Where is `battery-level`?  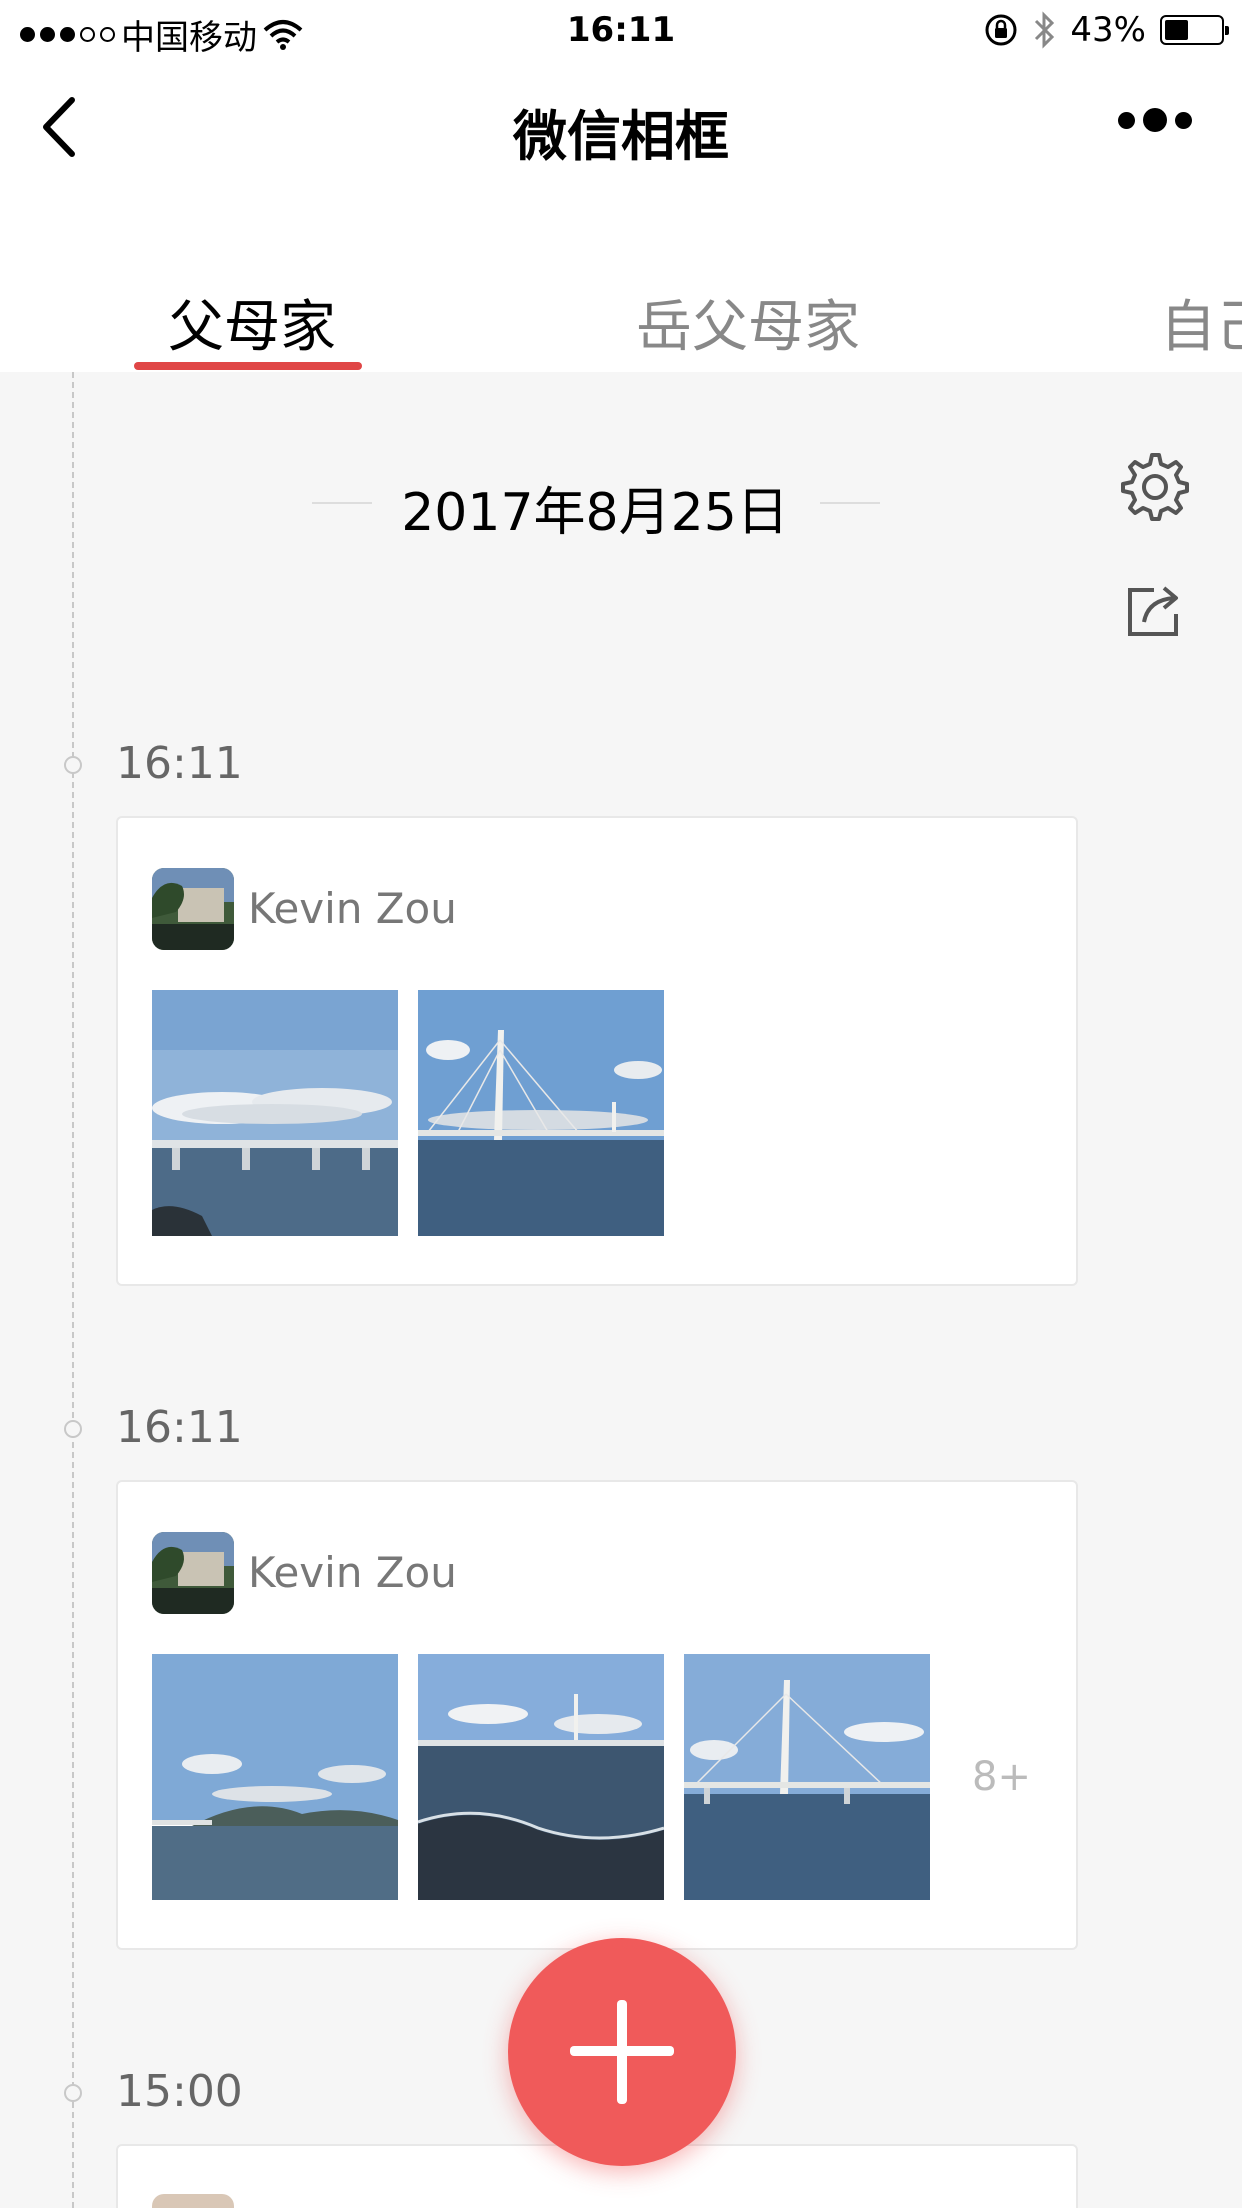
battery-level is located at coordinates (1176, 30).